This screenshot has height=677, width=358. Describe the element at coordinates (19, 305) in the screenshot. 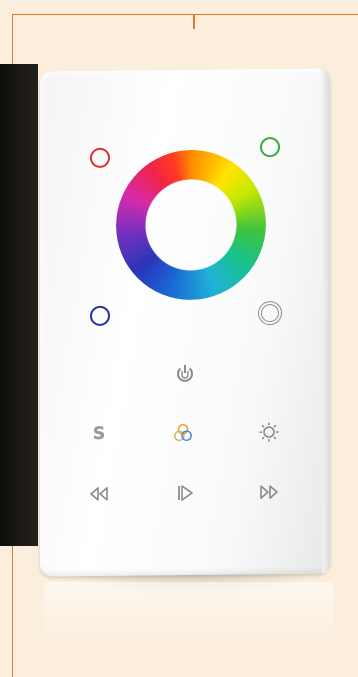

I see `dark-background-panel` at that location.